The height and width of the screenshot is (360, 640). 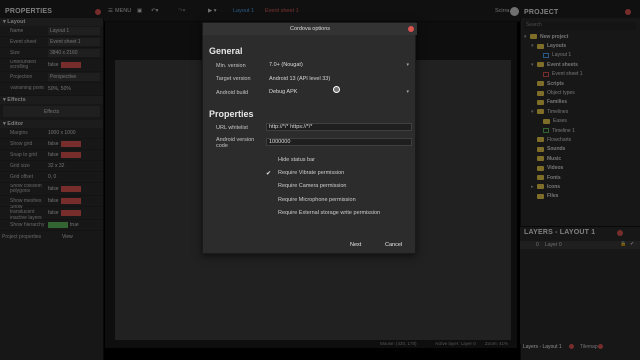 What do you see at coordinates (336, 89) in the screenshot?
I see `mouse-cursor-icon` at bounding box center [336, 89].